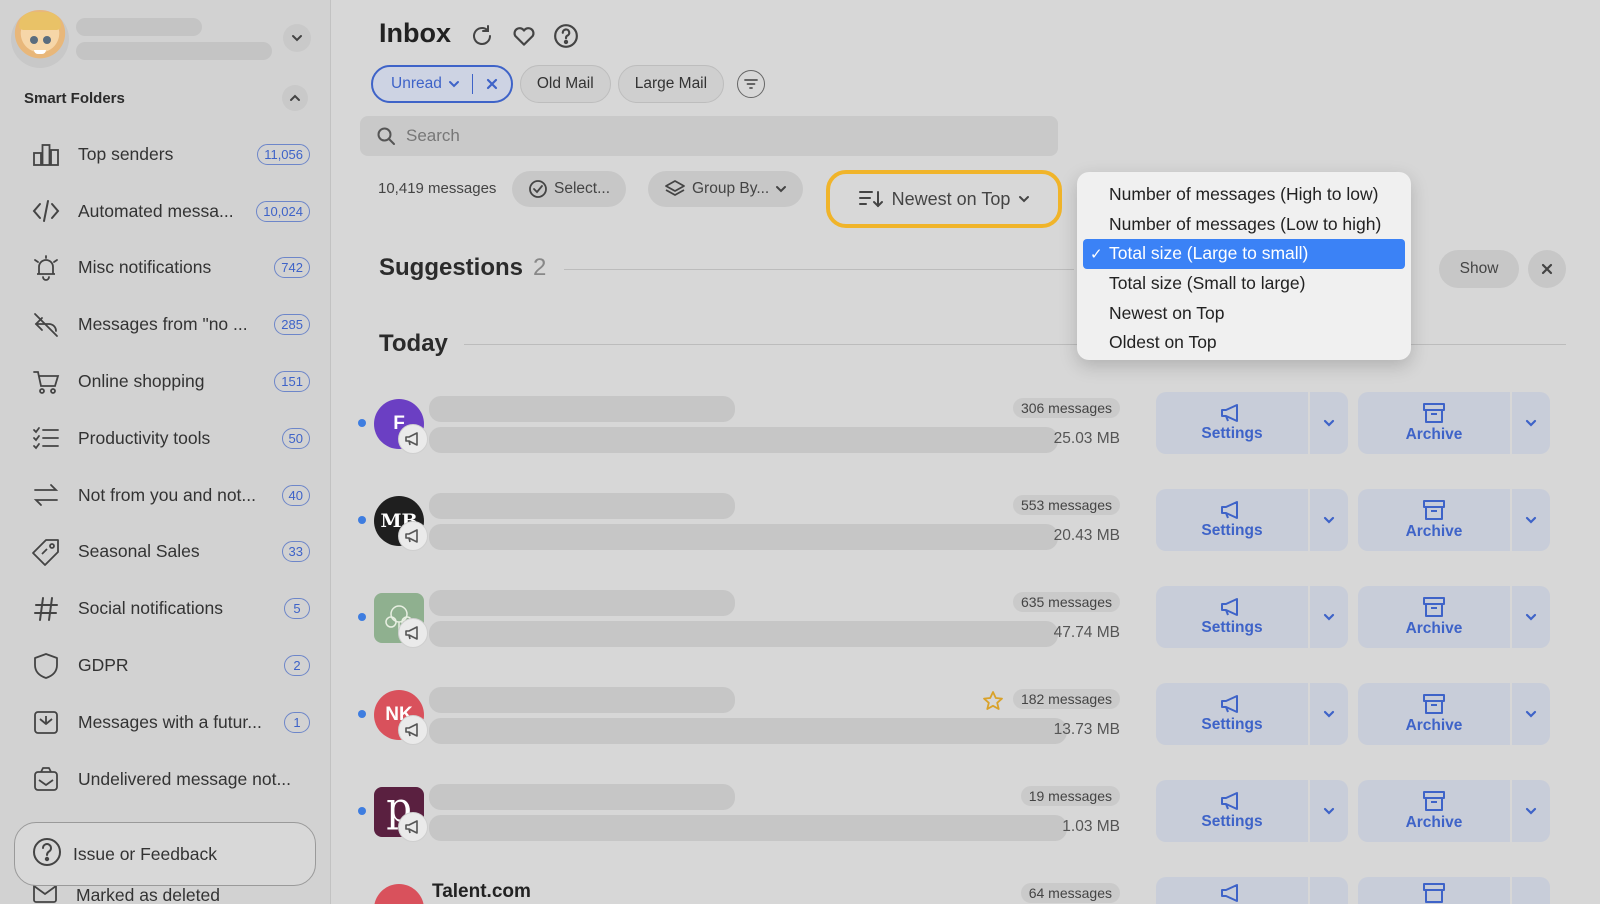 This screenshot has width=1600, height=904. What do you see at coordinates (1479, 269) in the screenshot?
I see `show-suggestions-button: Show` at bounding box center [1479, 269].